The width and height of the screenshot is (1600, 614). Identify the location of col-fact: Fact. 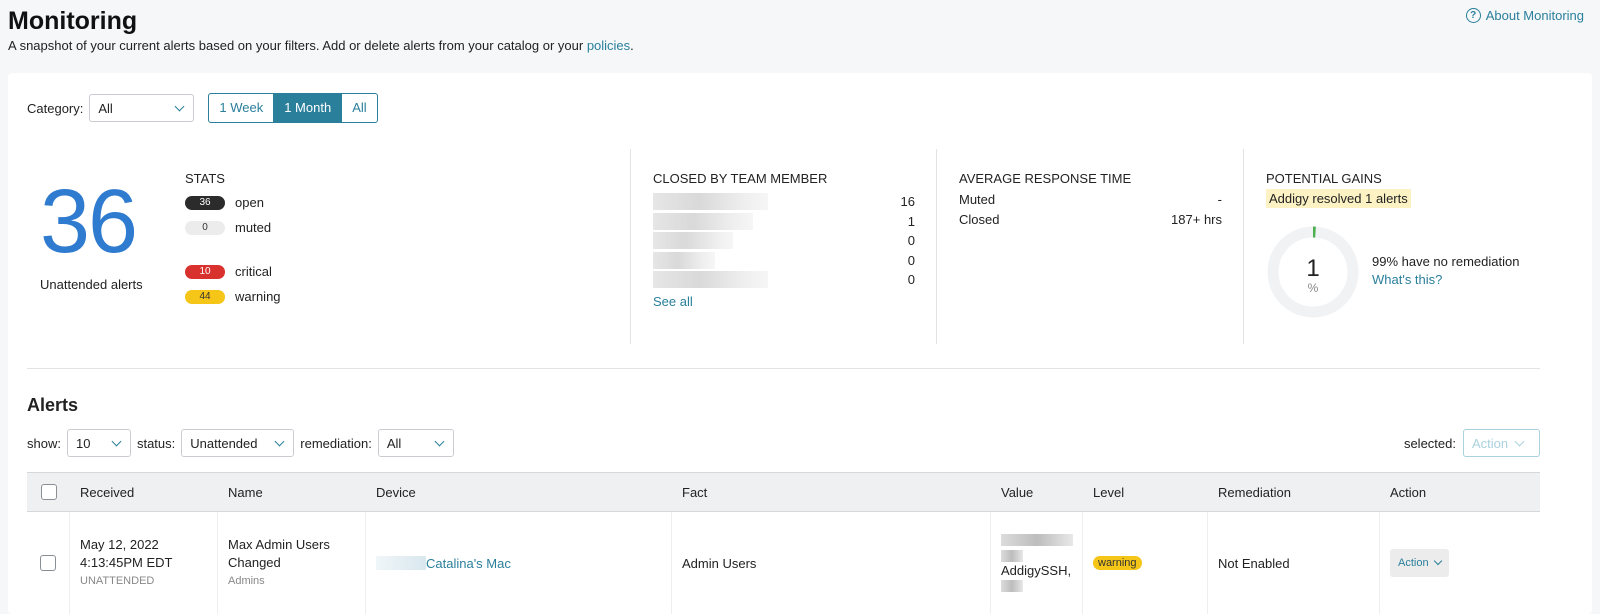
(831, 492).